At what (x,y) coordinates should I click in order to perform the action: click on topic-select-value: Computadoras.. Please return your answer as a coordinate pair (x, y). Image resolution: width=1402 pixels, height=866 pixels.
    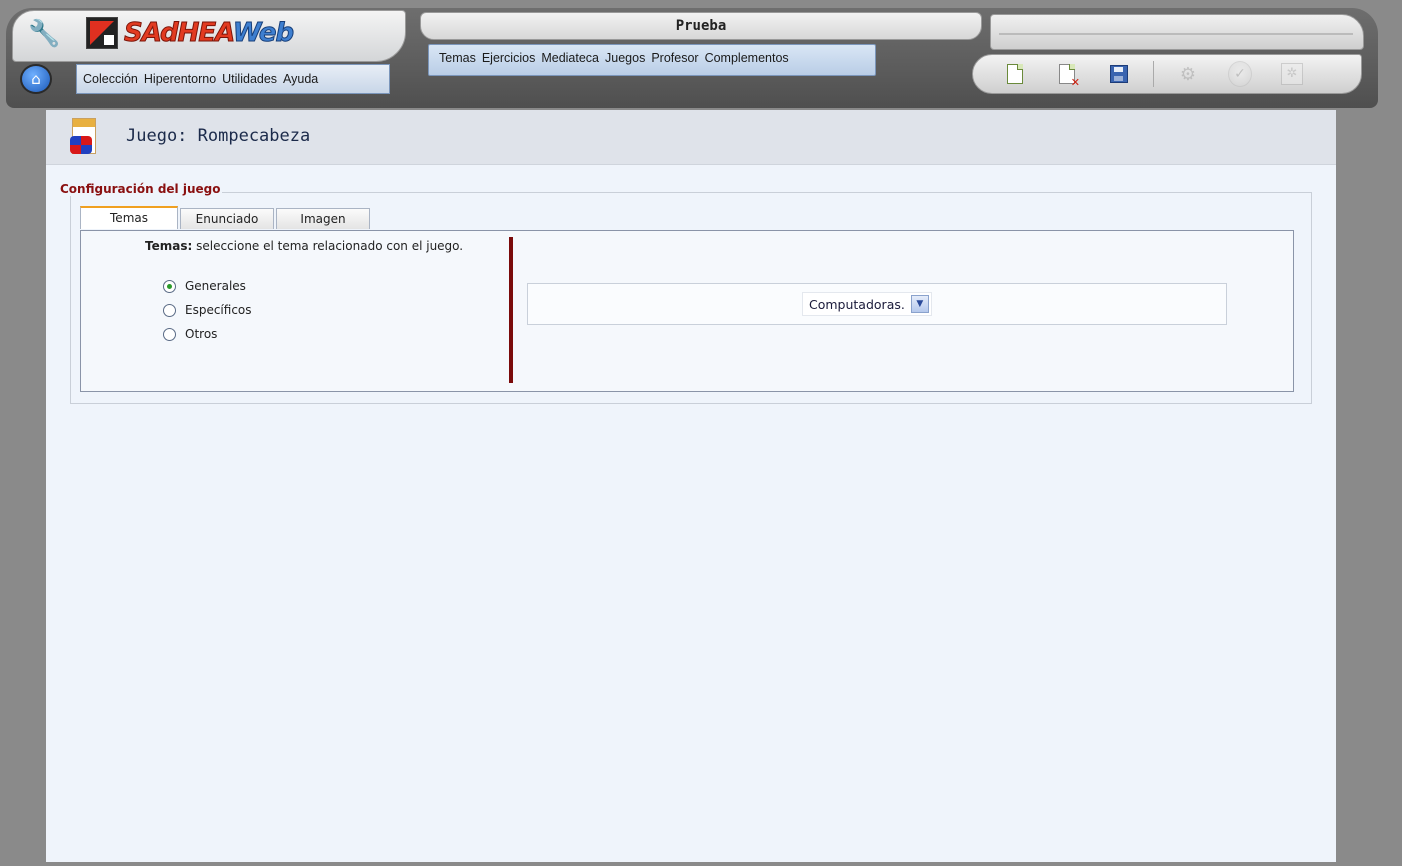
    Looking at the image, I should click on (857, 304).